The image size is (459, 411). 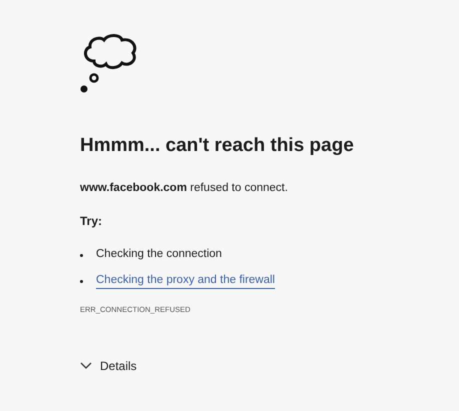 What do you see at coordinates (108, 366) in the screenshot?
I see `details-toggle: Details` at bounding box center [108, 366].